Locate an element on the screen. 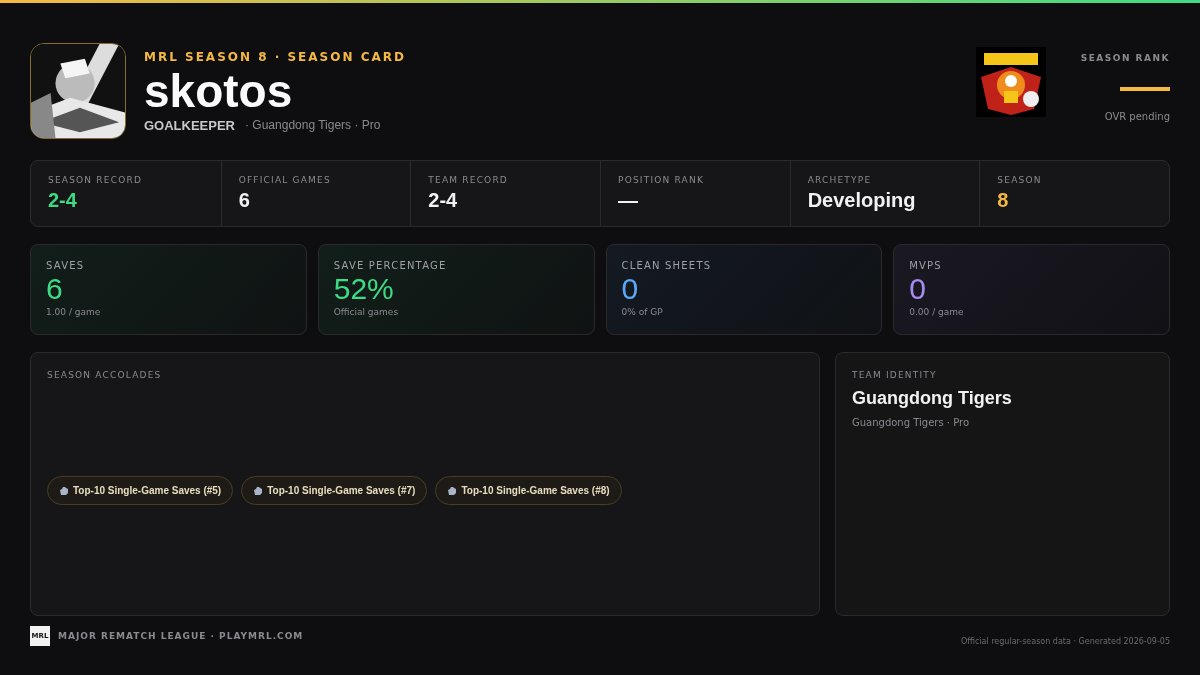  panel-title: TEAM IDENTITY is located at coordinates (895, 375).